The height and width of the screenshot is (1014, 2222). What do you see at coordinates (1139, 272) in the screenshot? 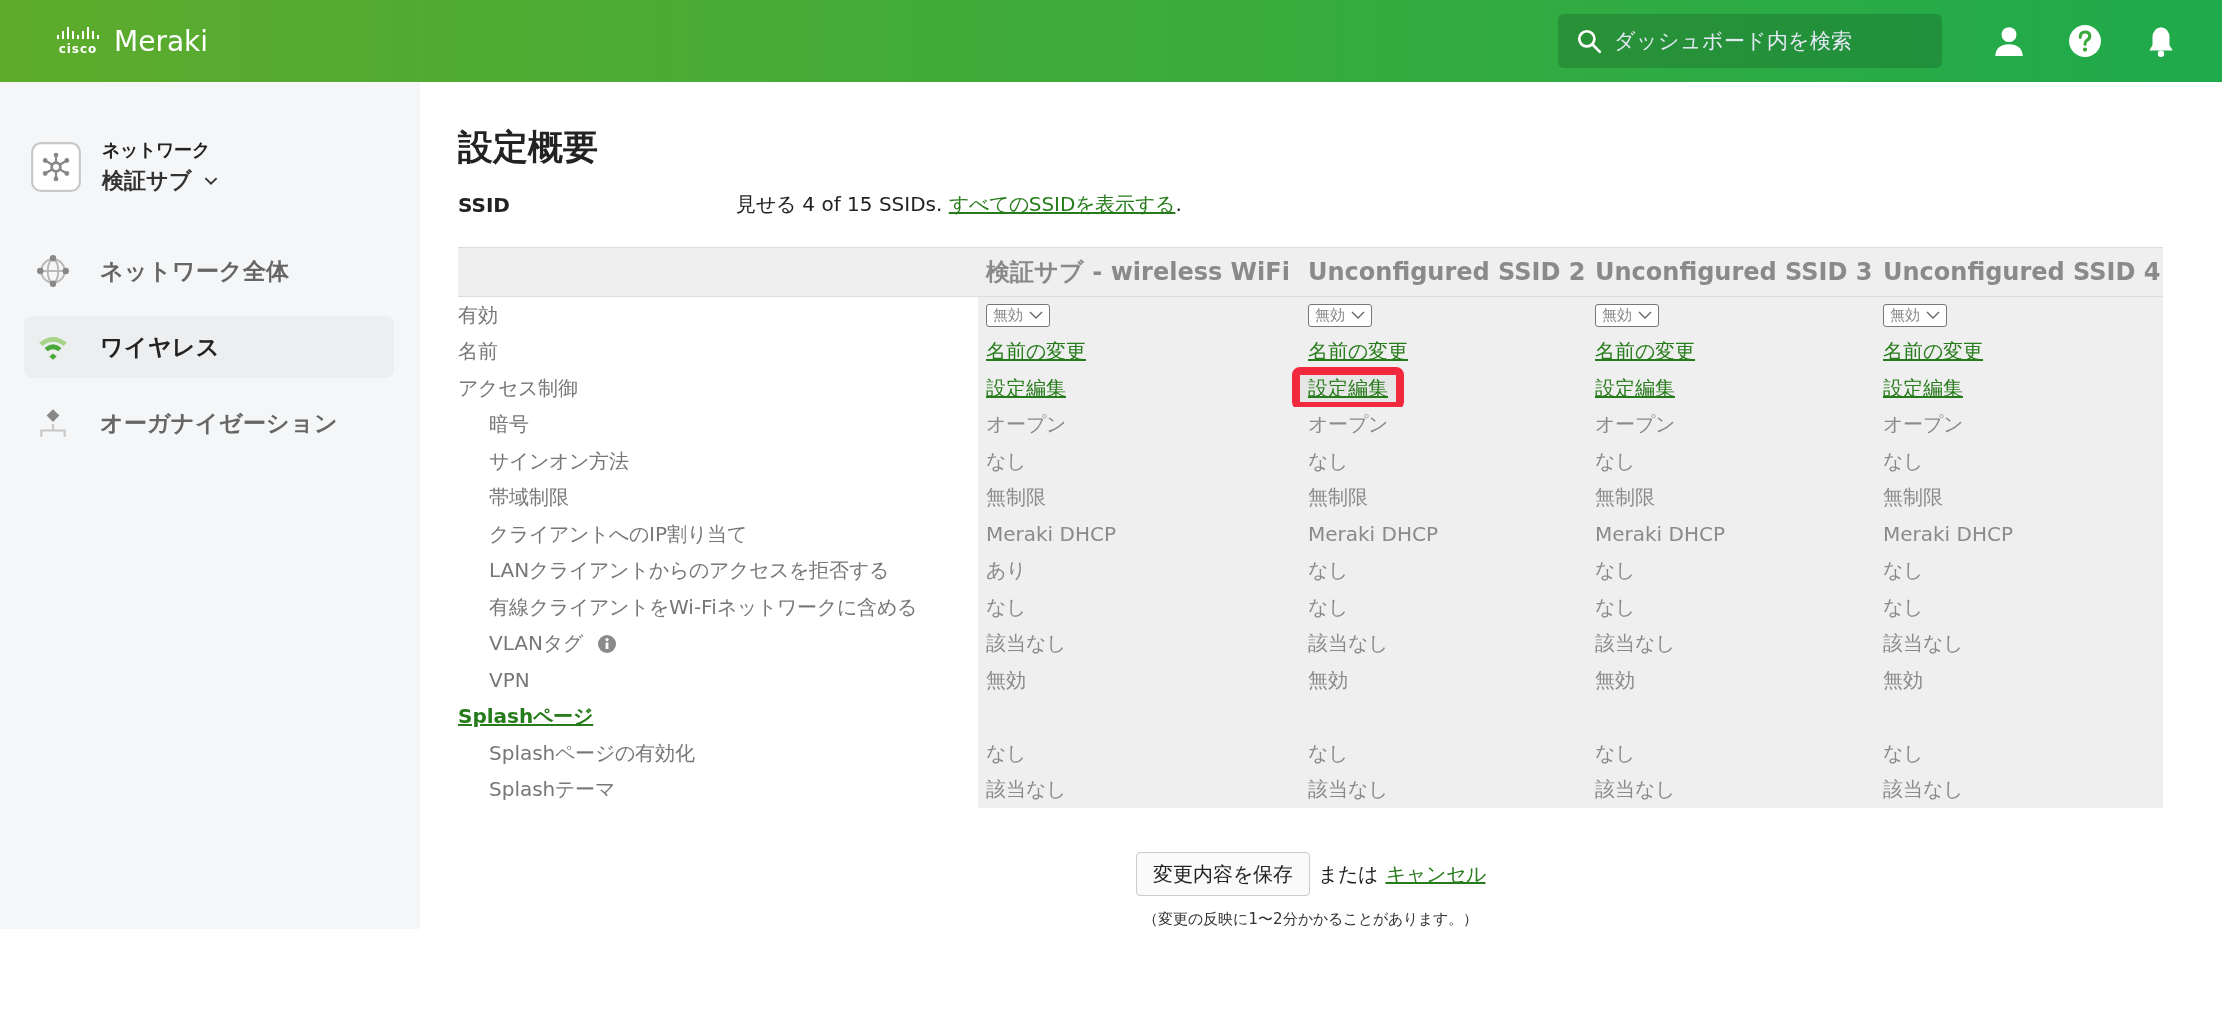
I see `column-header: 検証サブ - wireless WiFi` at bounding box center [1139, 272].